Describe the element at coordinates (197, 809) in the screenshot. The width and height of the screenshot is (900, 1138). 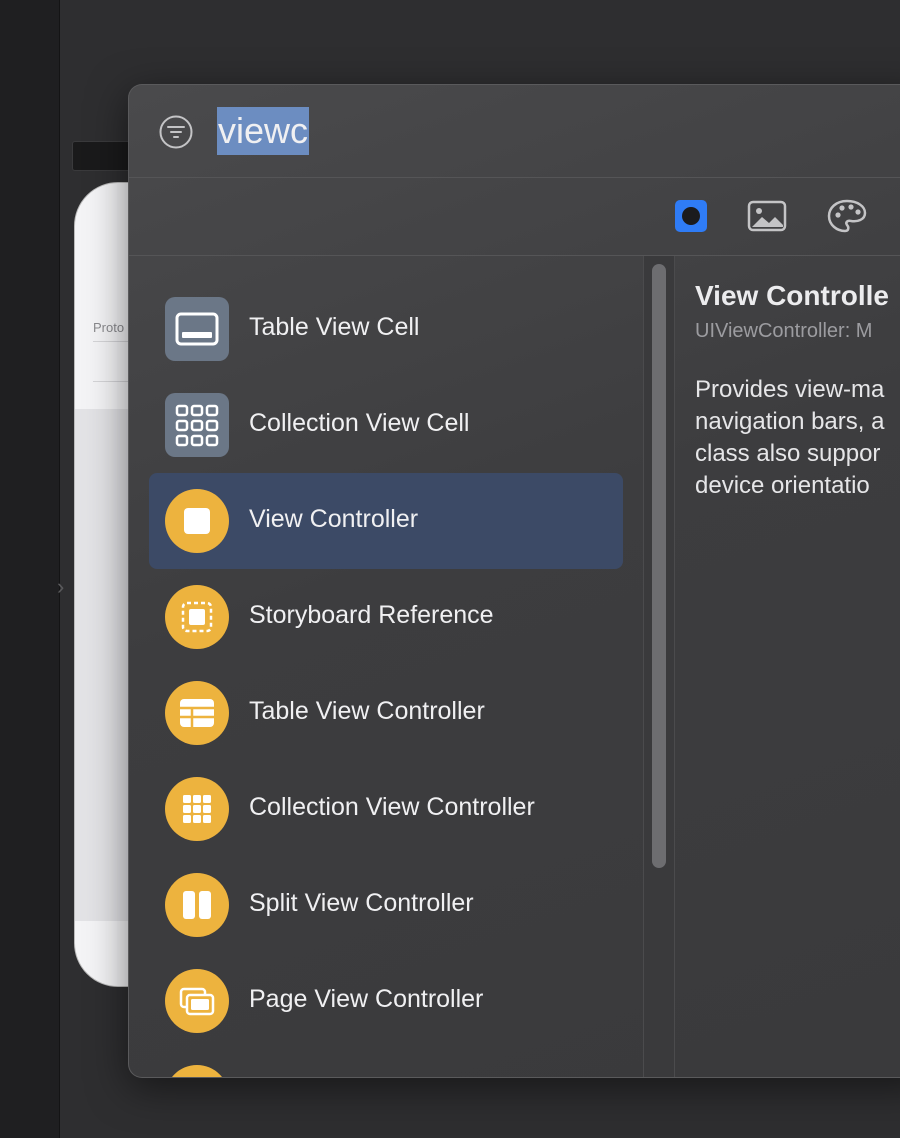
I see `collection-view-controller-icon` at that location.